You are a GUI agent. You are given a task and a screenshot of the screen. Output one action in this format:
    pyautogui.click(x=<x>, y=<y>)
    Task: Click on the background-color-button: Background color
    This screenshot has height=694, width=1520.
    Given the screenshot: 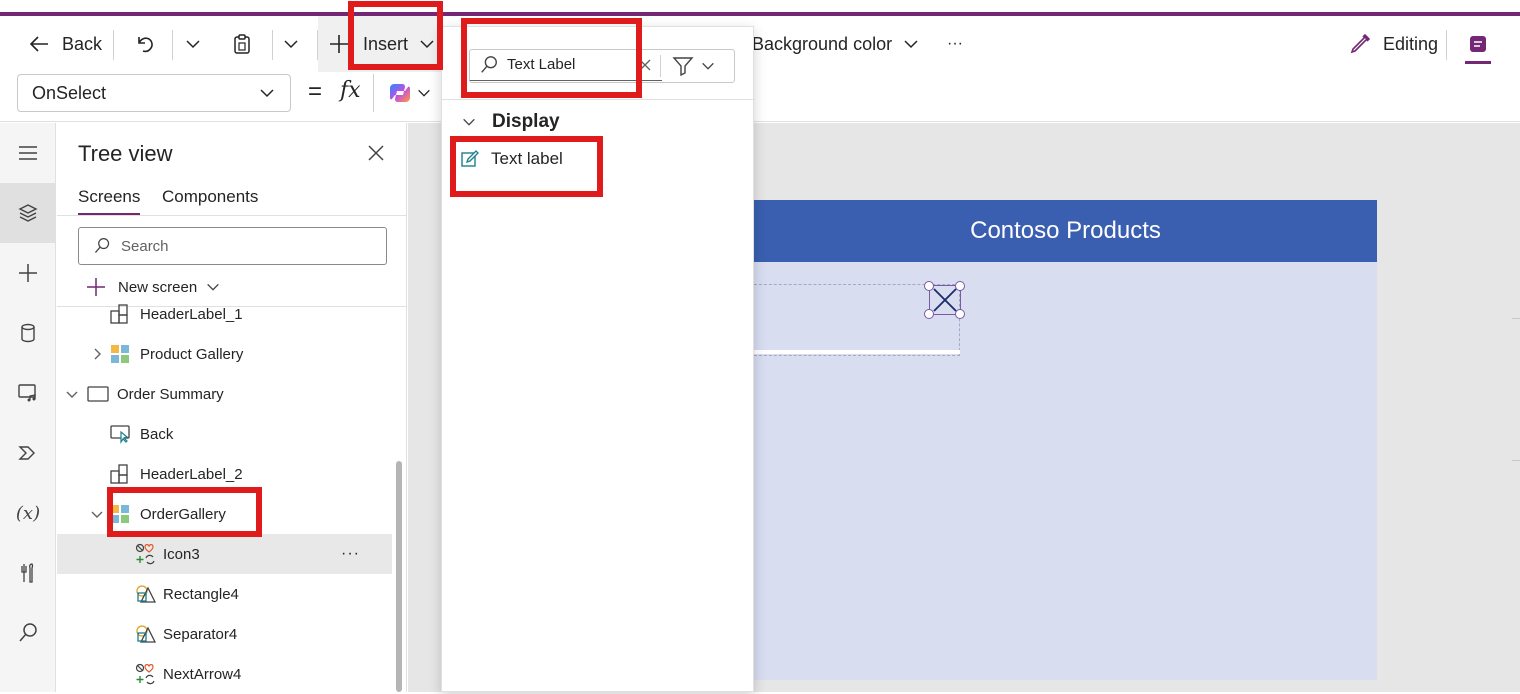 What is the action you would take?
    pyautogui.click(x=836, y=44)
    